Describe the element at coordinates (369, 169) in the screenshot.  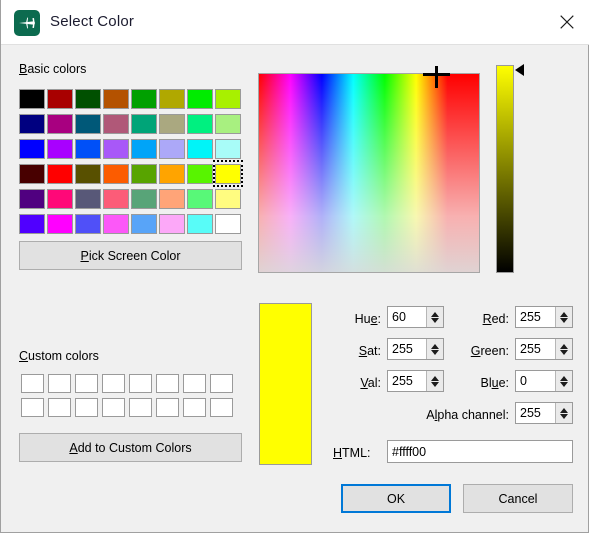
I see `saturation-value-picker` at that location.